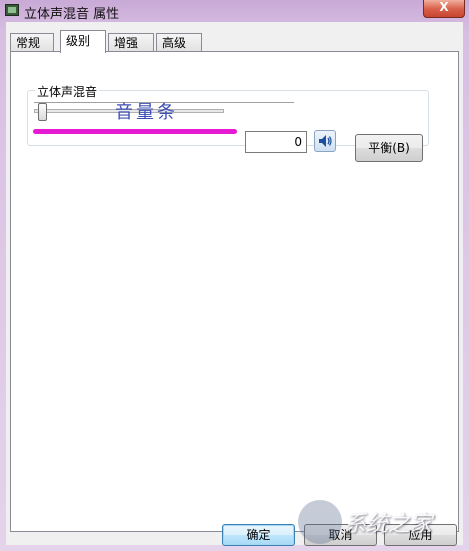 The width and height of the screenshot is (469, 551). I want to click on balance-button: 平衡(B), so click(389, 148).